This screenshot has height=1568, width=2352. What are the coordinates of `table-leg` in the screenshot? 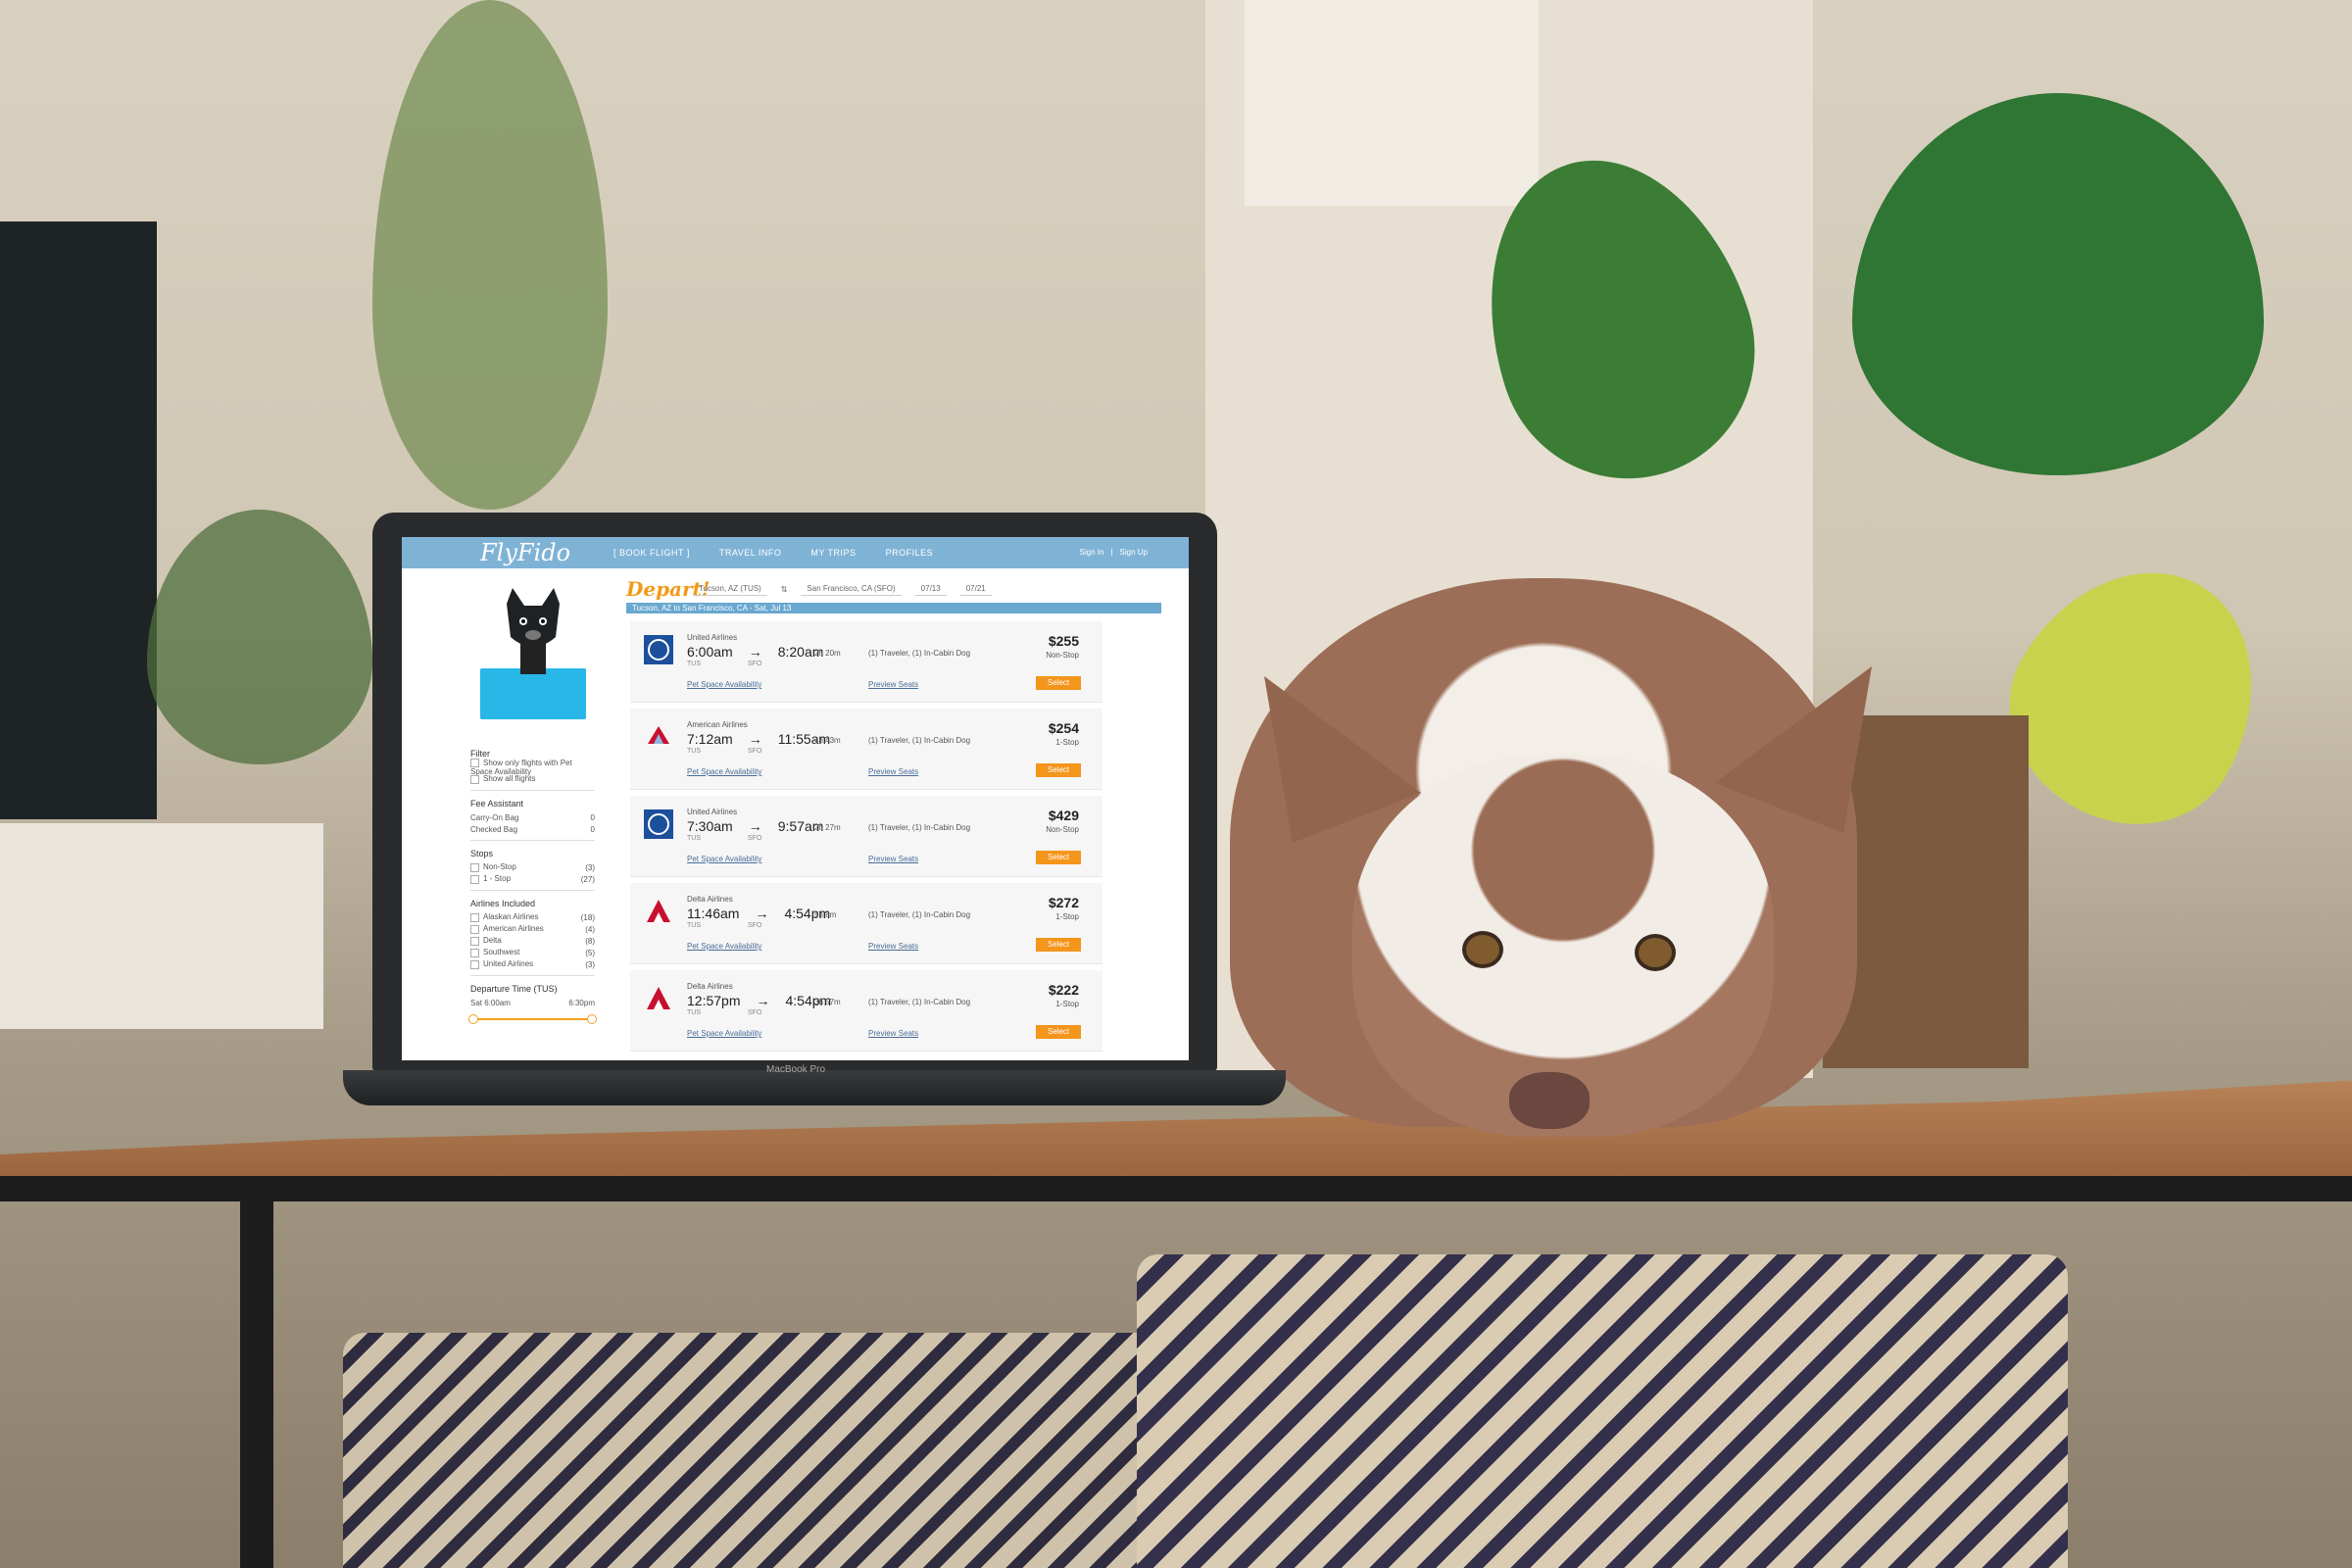 It's located at (256, 1384).